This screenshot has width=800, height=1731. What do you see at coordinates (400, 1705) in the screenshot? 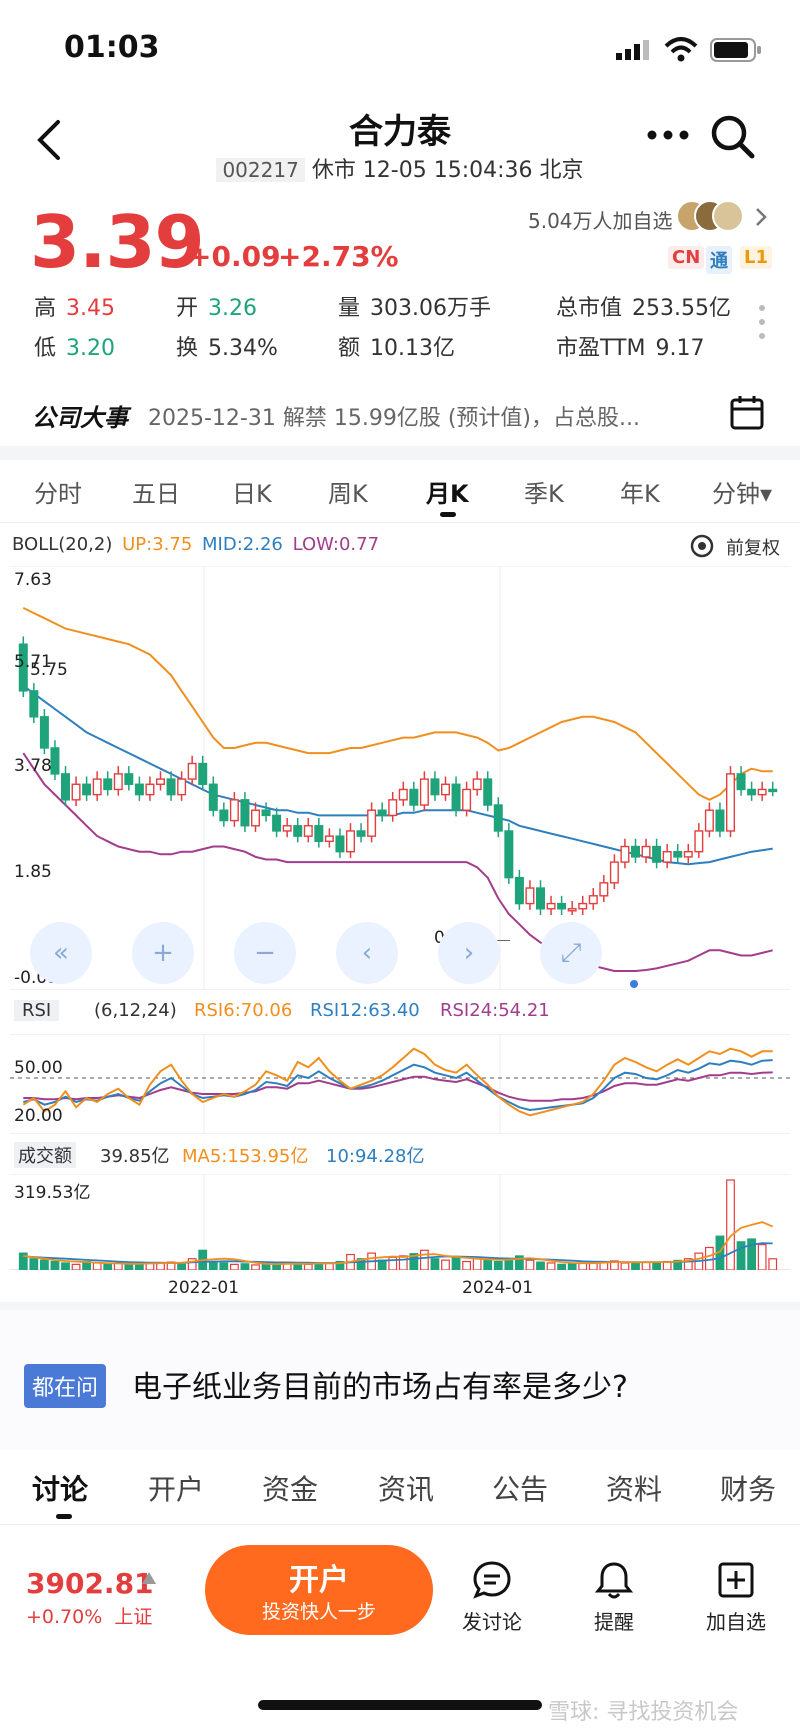
I see `home-indicator` at bounding box center [400, 1705].